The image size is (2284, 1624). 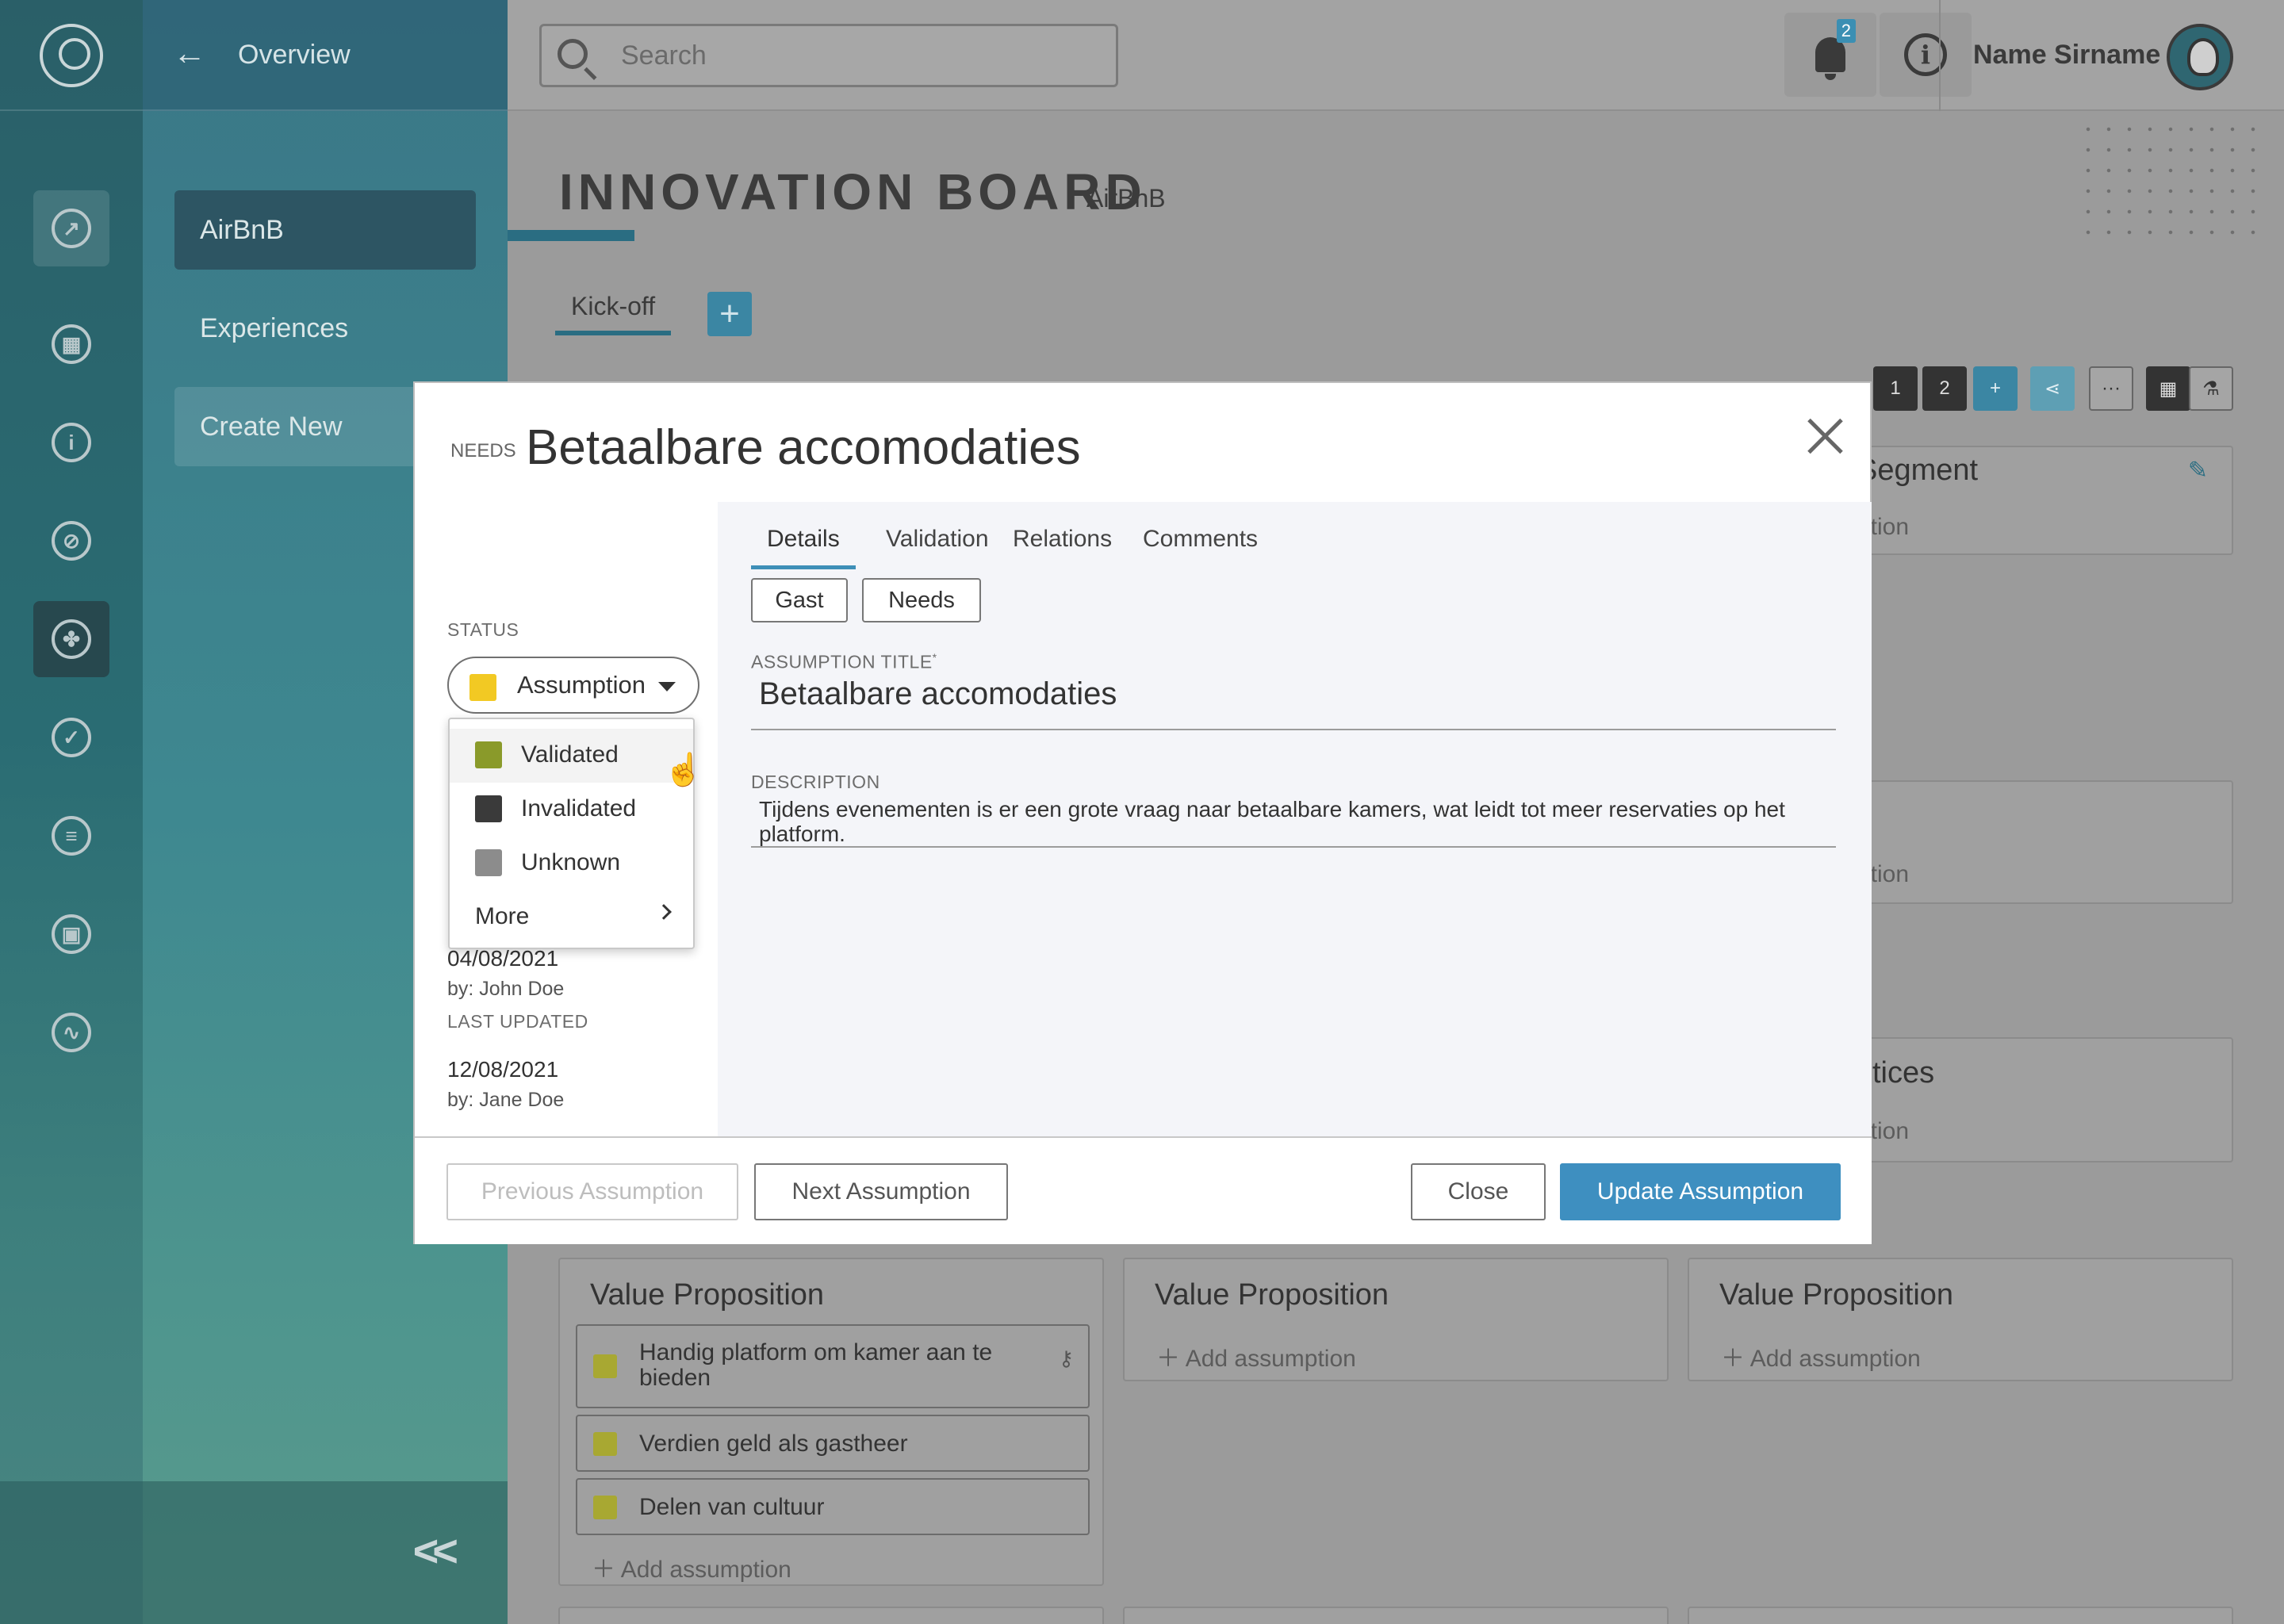 What do you see at coordinates (435, 1550) in the screenshot?
I see `collapse-sidebar-icon: <<` at bounding box center [435, 1550].